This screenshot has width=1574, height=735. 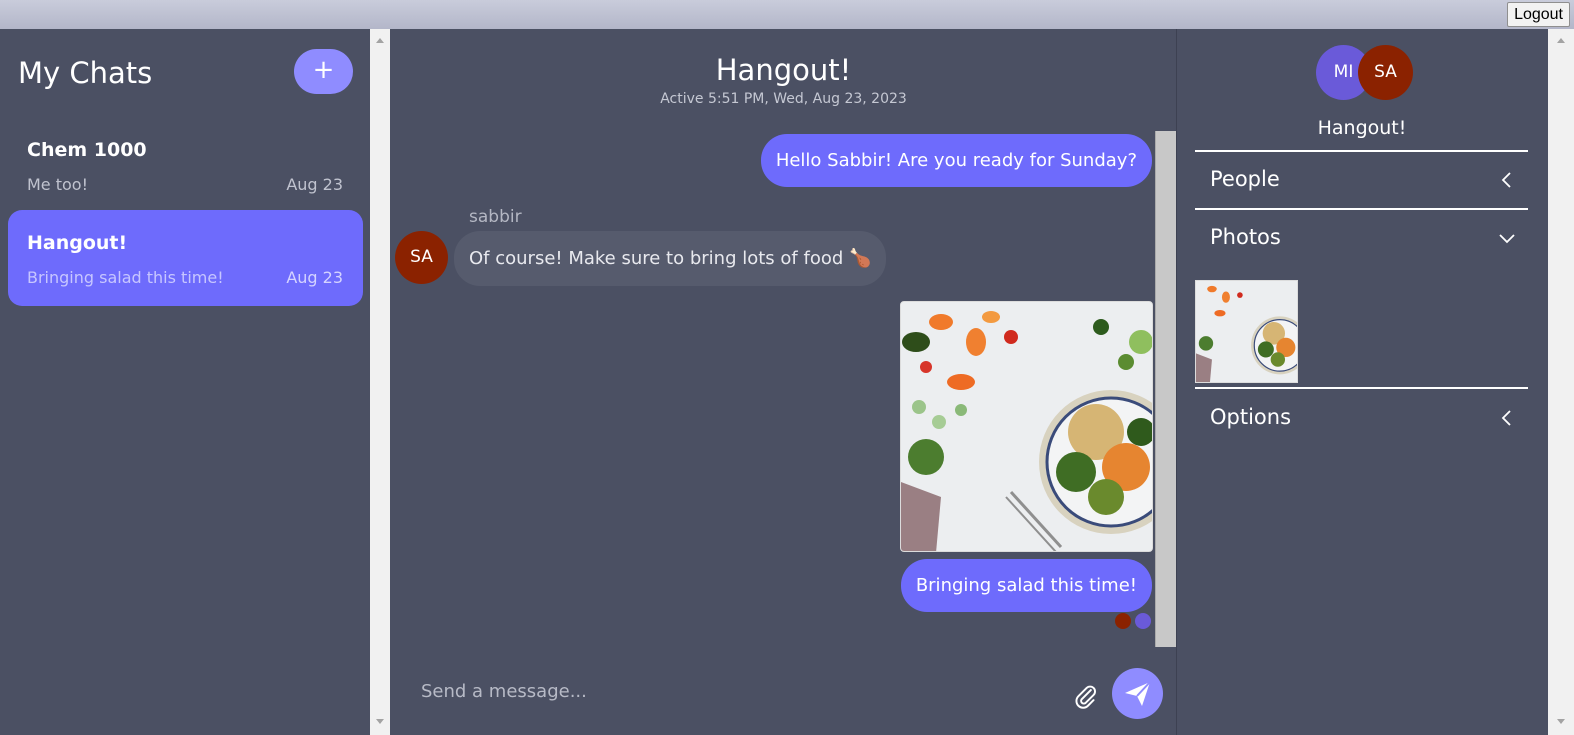 I want to click on message-sender-name: sabbir, so click(x=495, y=217).